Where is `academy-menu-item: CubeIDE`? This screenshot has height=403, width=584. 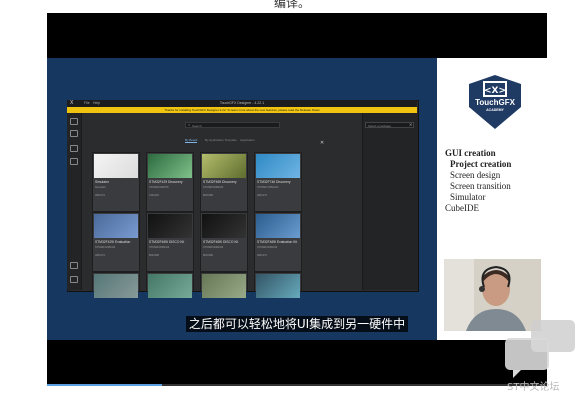
academy-menu-item: CubeIDE is located at coordinates (462, 208).